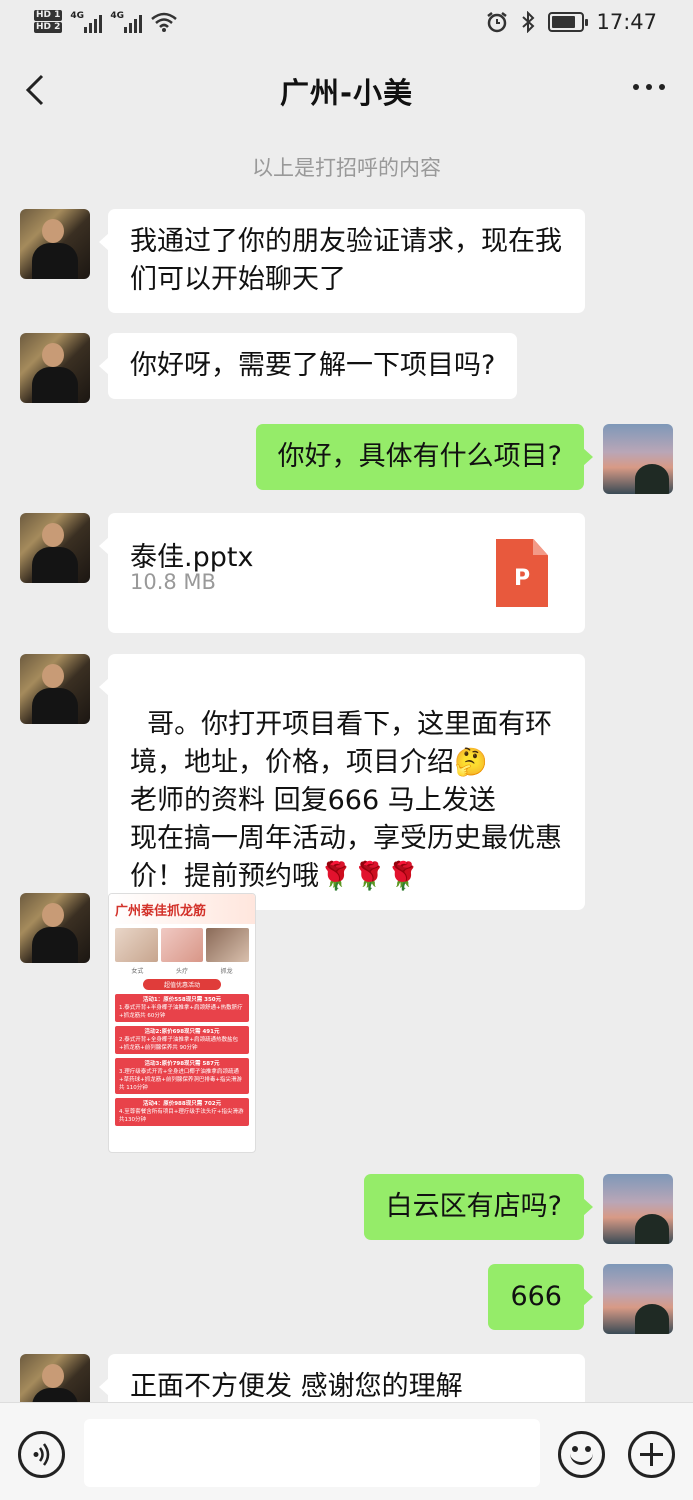 This screenshot has width=693, height=1500. I want to click on hd2-label: HD 2, so click(48, 27).